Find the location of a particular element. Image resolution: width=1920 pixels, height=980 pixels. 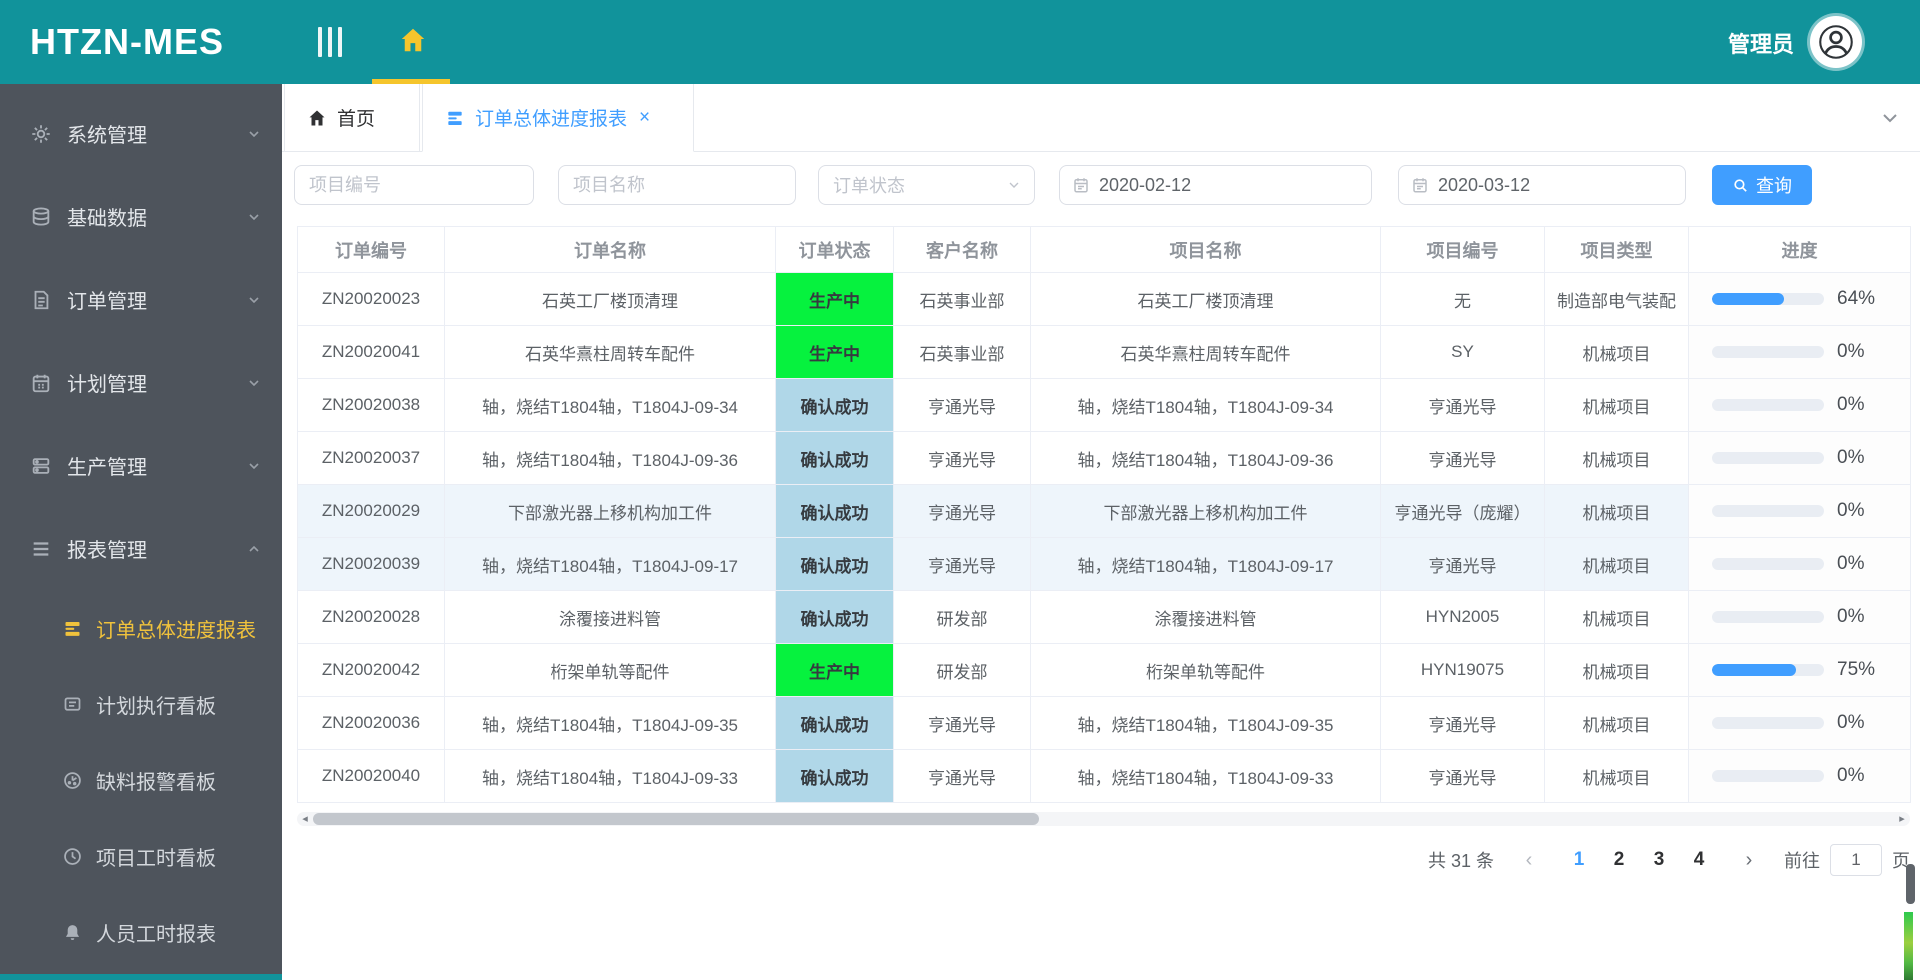

sidebar-item-planning: 计划管理 is located at coordinates (141, 382).